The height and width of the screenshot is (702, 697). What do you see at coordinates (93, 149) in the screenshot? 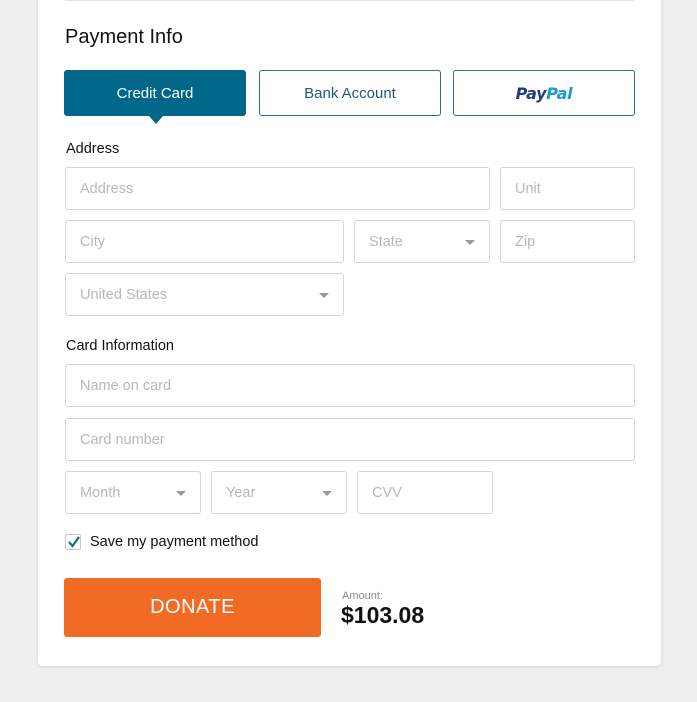
I see `address-section-label: Address` at bounding box center [93, 149].